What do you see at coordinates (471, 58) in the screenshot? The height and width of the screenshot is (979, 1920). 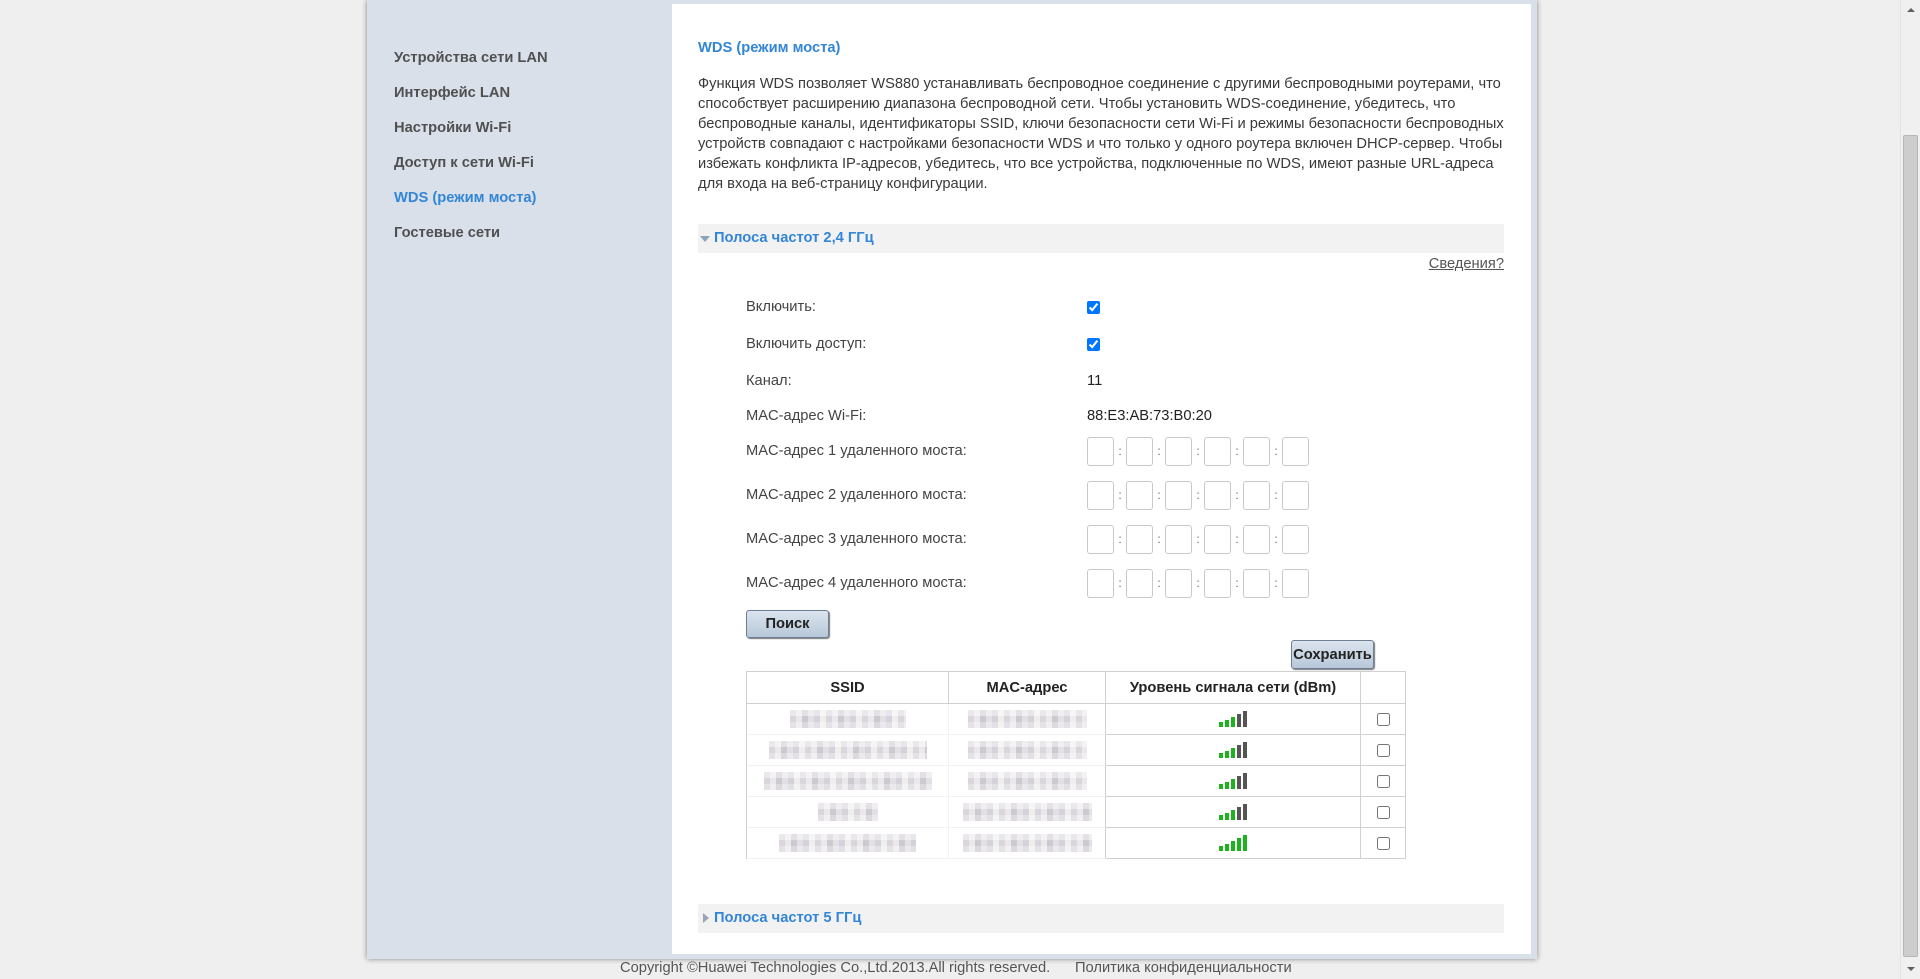 I see `sidebar-item-lan-devices: Устройства сети LAN` at bounding box center [471, 58].